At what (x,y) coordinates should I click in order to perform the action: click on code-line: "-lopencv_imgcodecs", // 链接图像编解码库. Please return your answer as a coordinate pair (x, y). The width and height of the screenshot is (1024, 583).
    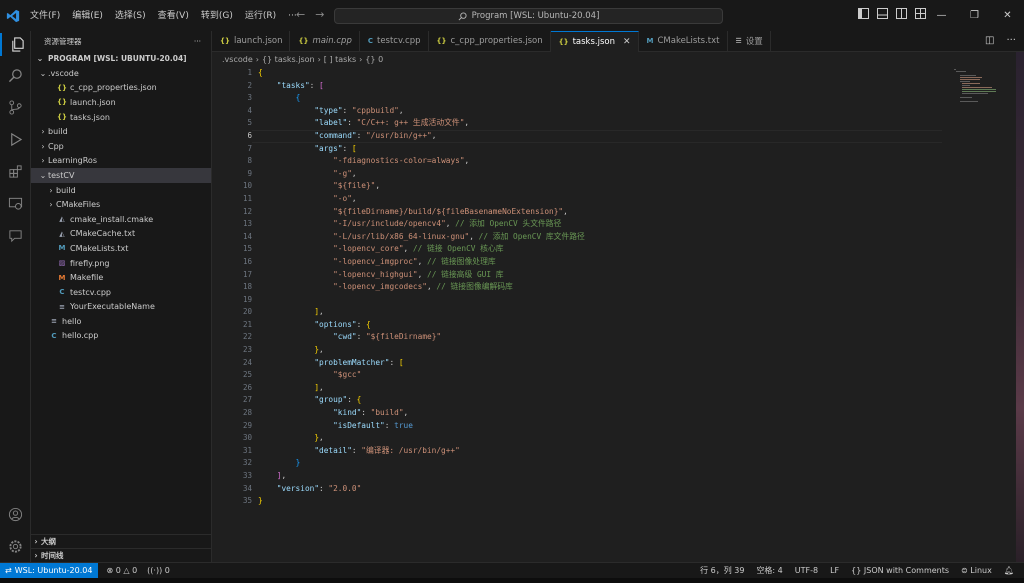
    Looking at the image, I should click on (421, 287).